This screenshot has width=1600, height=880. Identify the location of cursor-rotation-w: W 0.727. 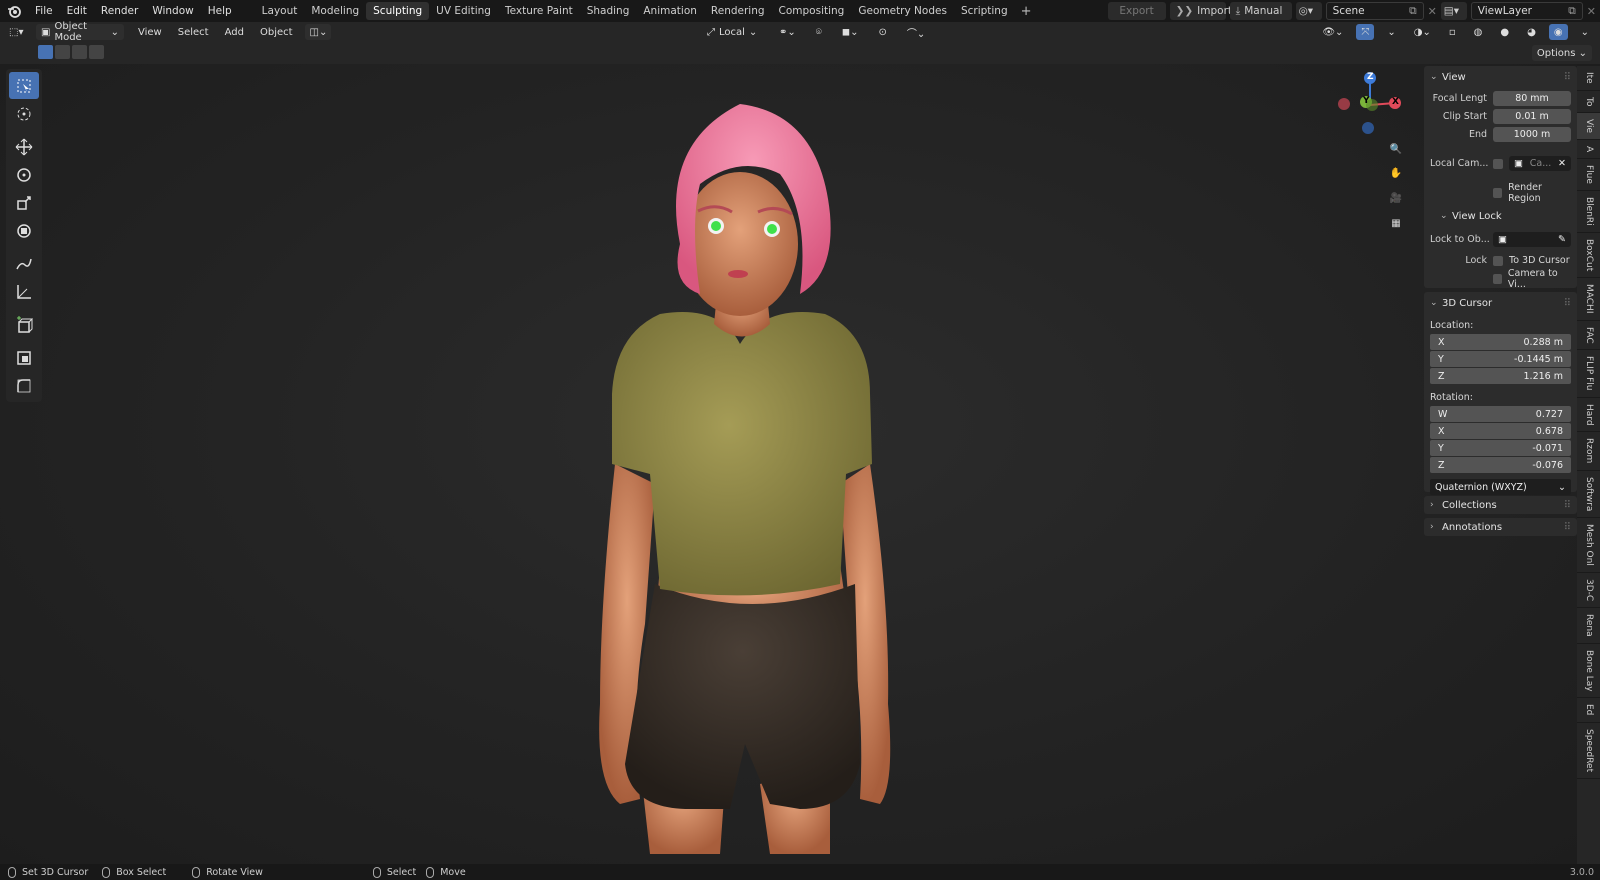
(1500, 414).